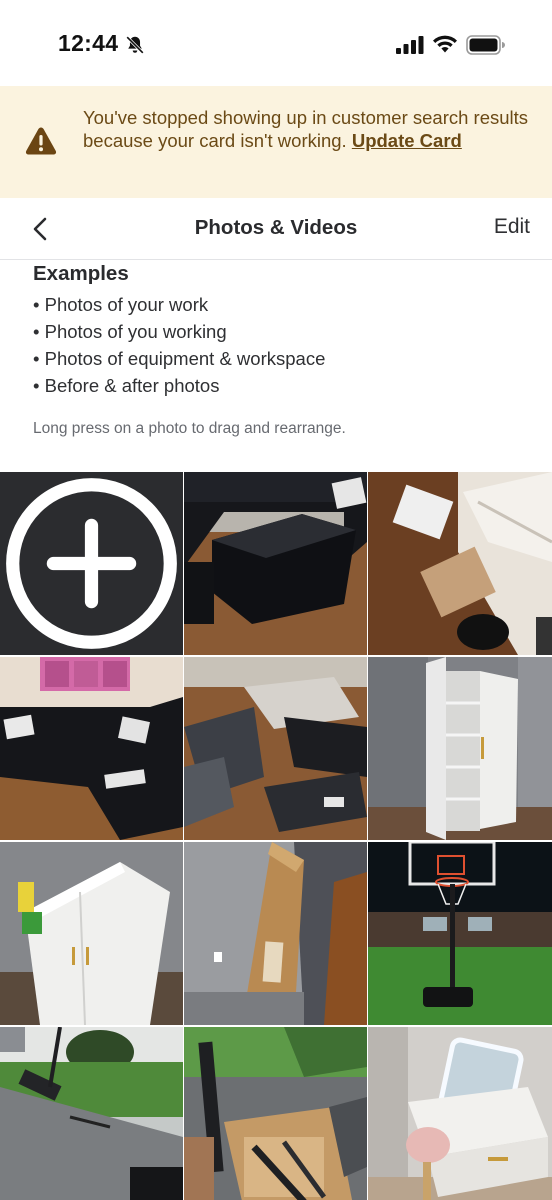  I want to click on photo-black-sectional-living-room, so click(91, 748).